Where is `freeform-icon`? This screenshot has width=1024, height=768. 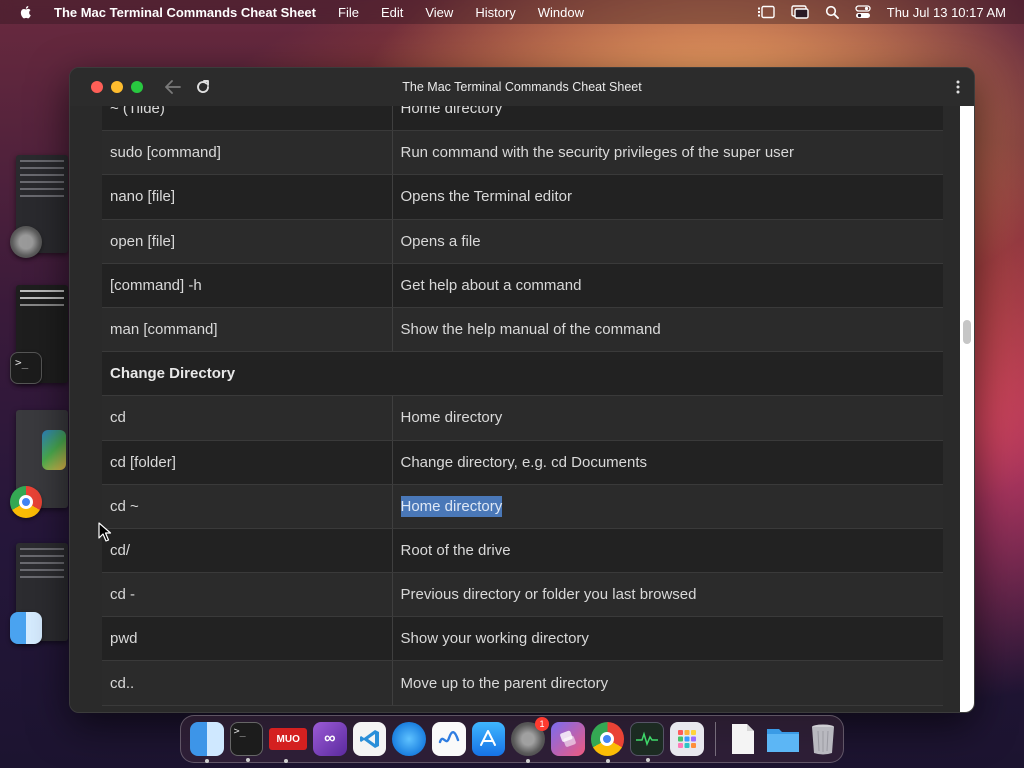 freeform-icon is located at coordinates (449, 737).